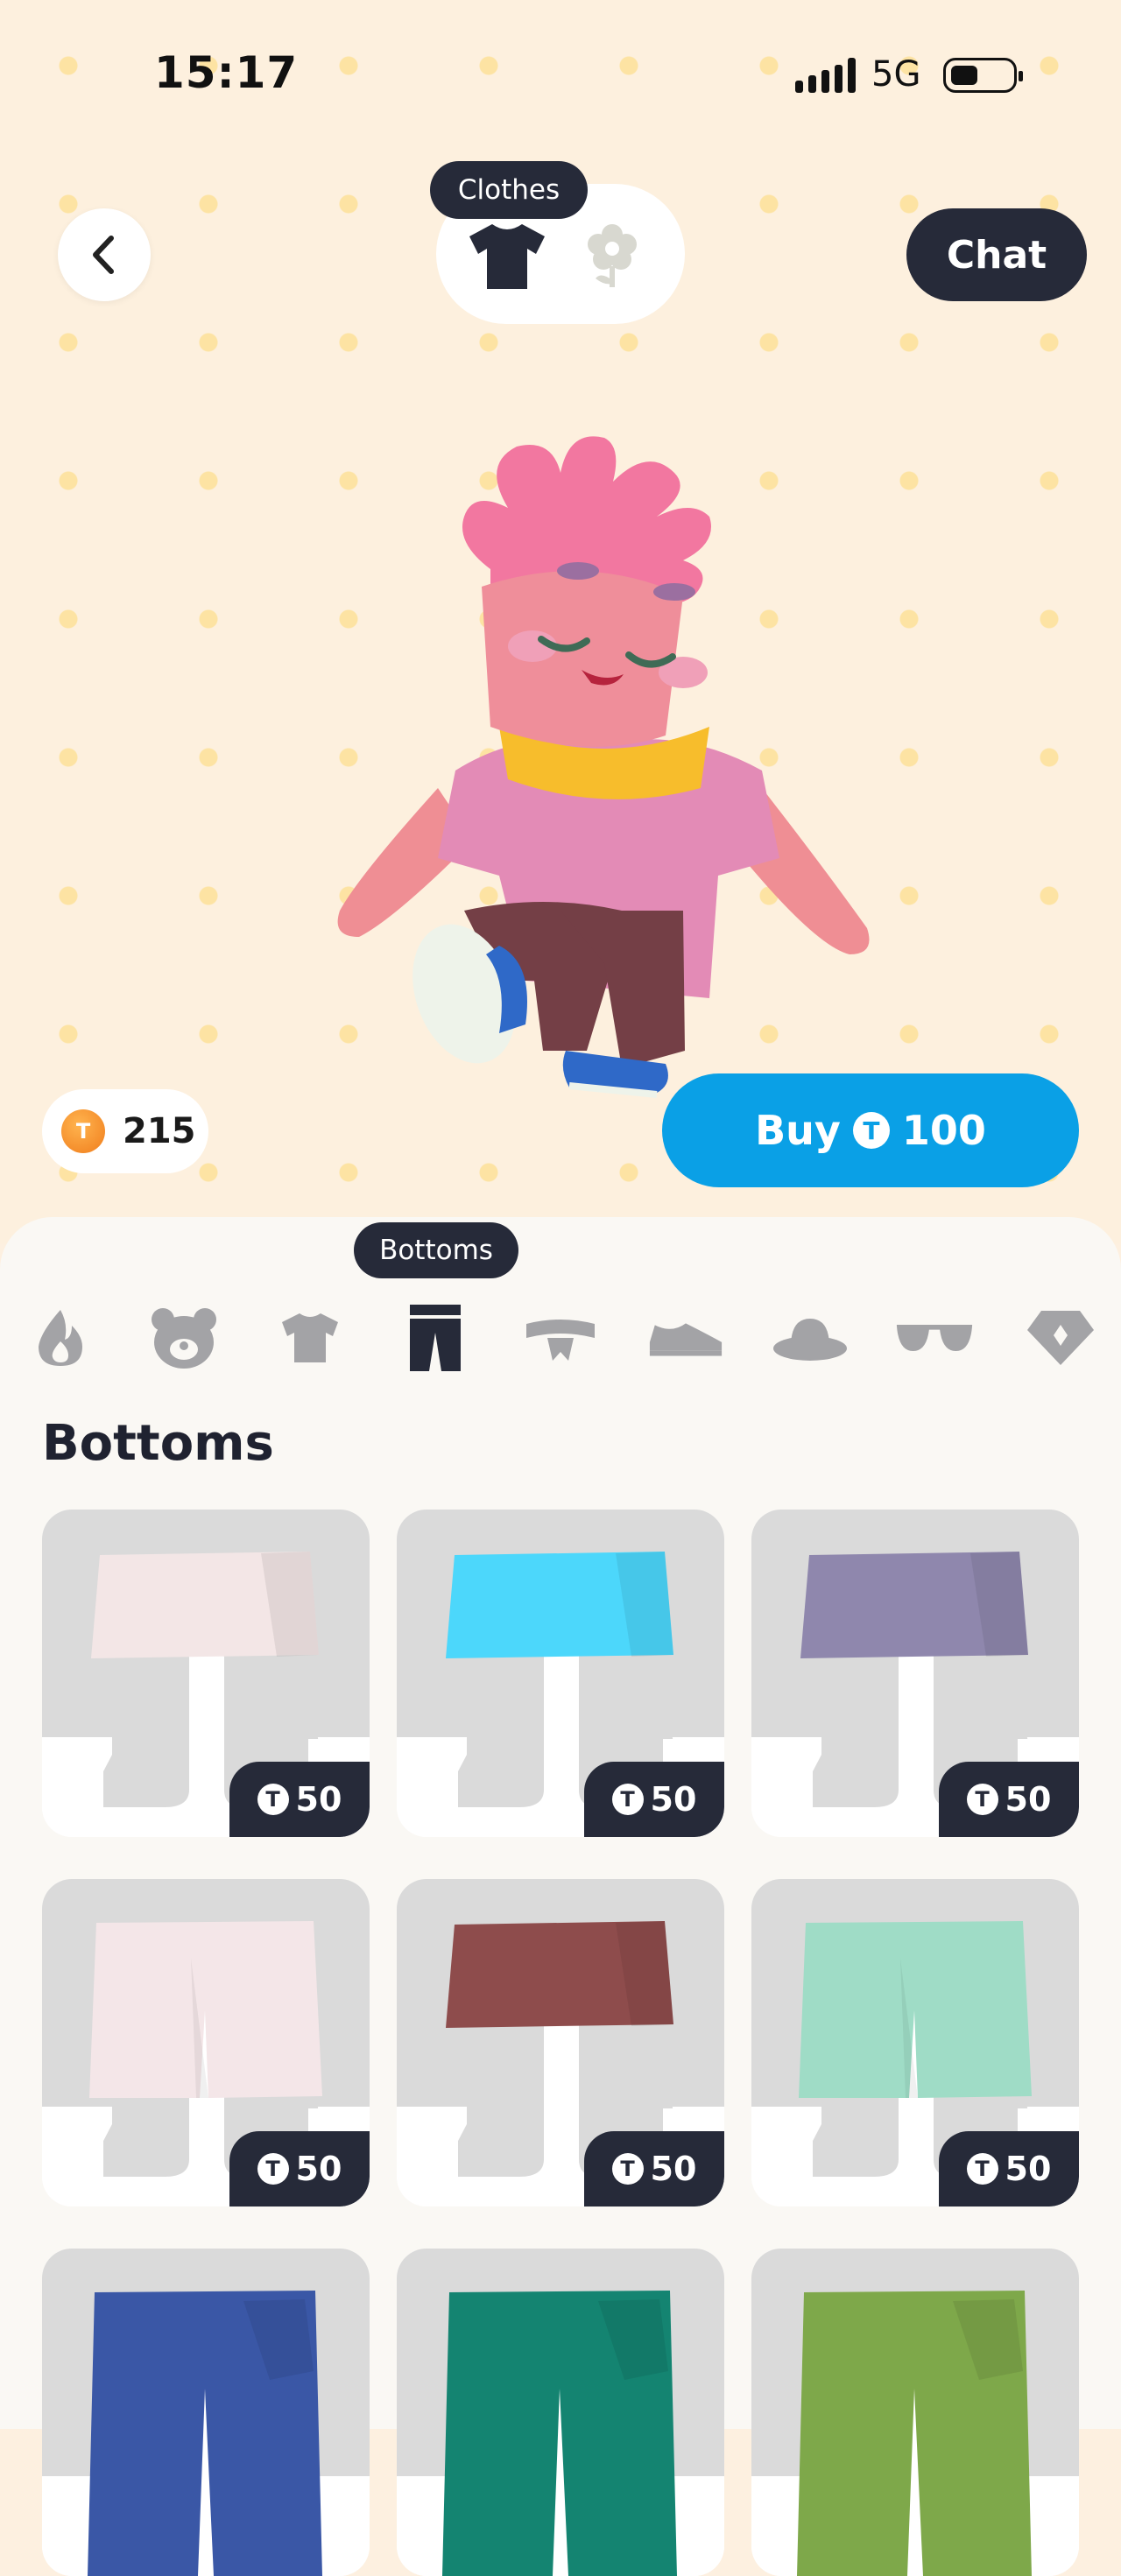  Describe the element at coordinates (943, 1130) in the screenshot. I see `buy-price: 100` at that location.